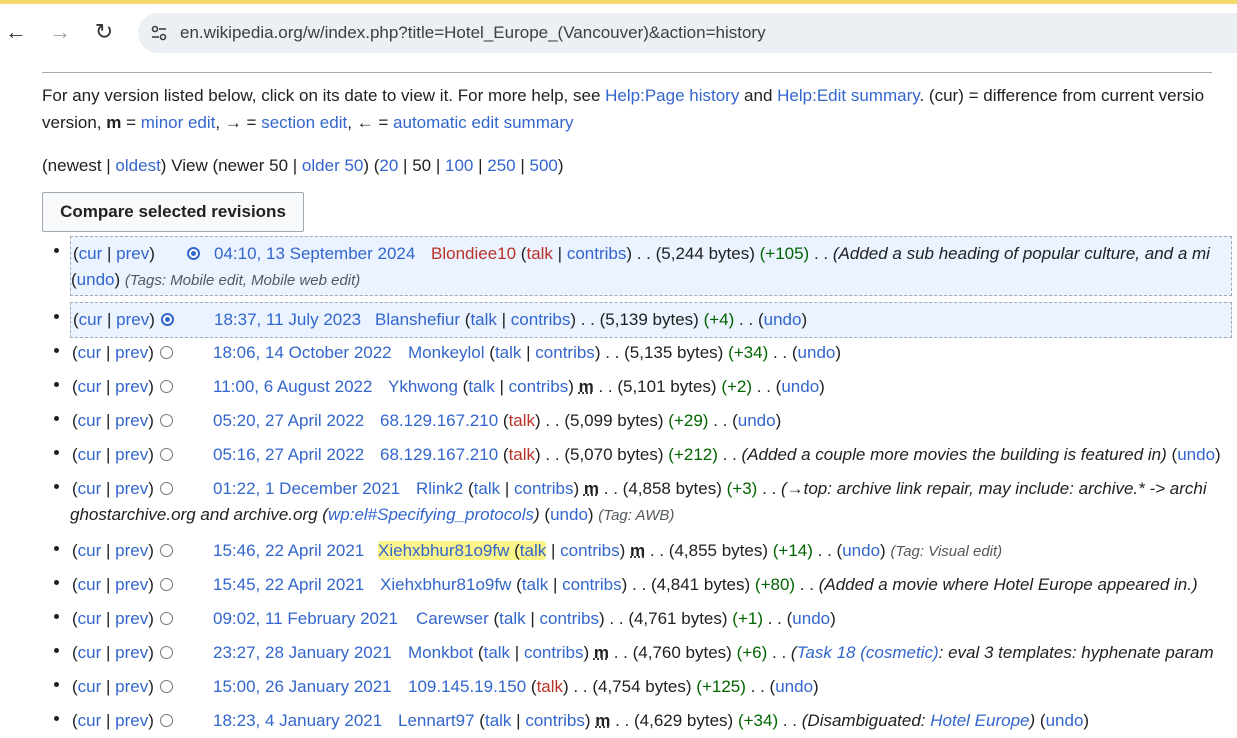  I want to click on summary-link: Hotel Europe, so click(979, 720).